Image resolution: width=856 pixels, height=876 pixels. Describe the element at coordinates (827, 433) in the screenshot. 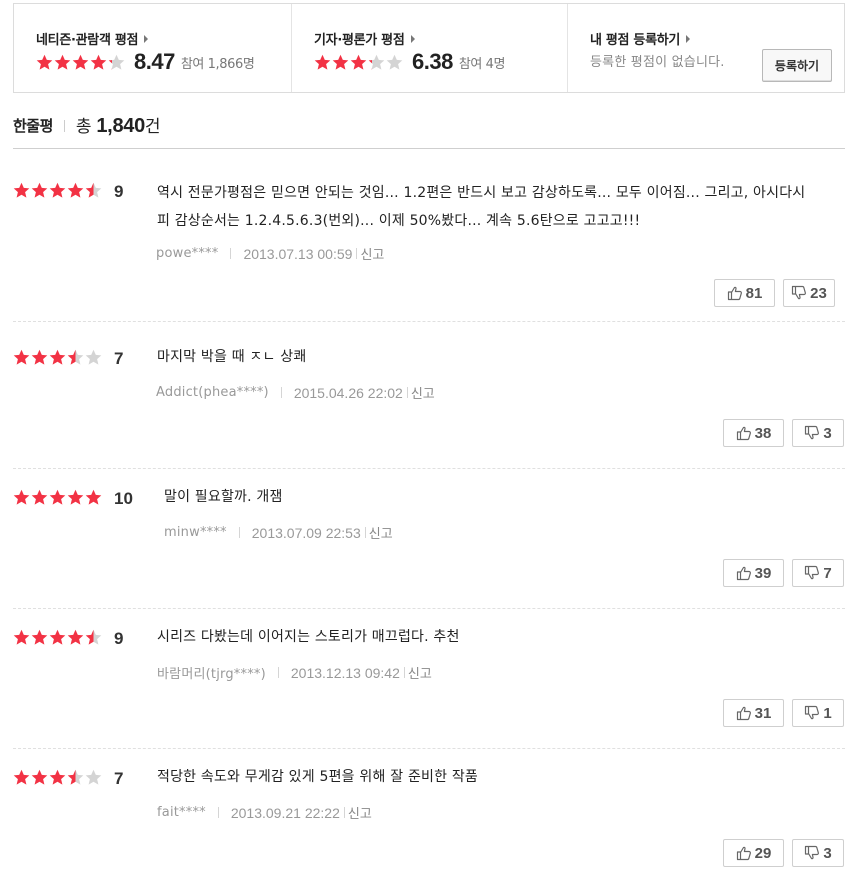

I see `downvote-count: 3` at that location.